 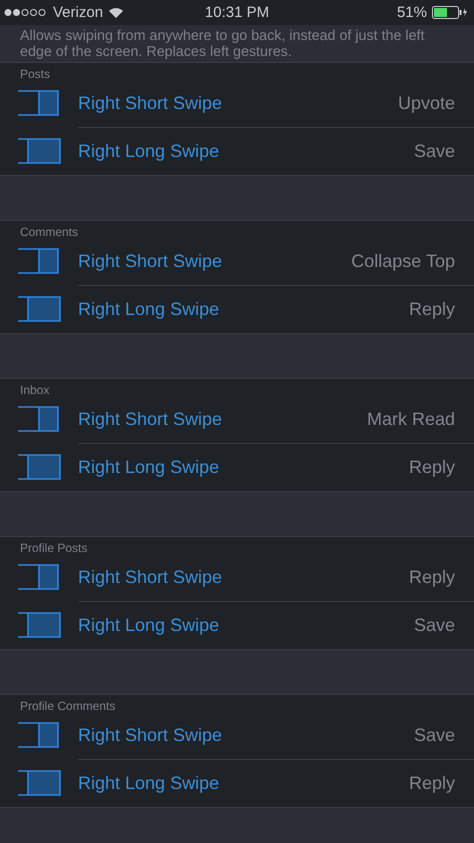 What do you see at coordinates (35, 74) in the screenshot?
I see `section-title: Posts` at bounding box center [35, 74].